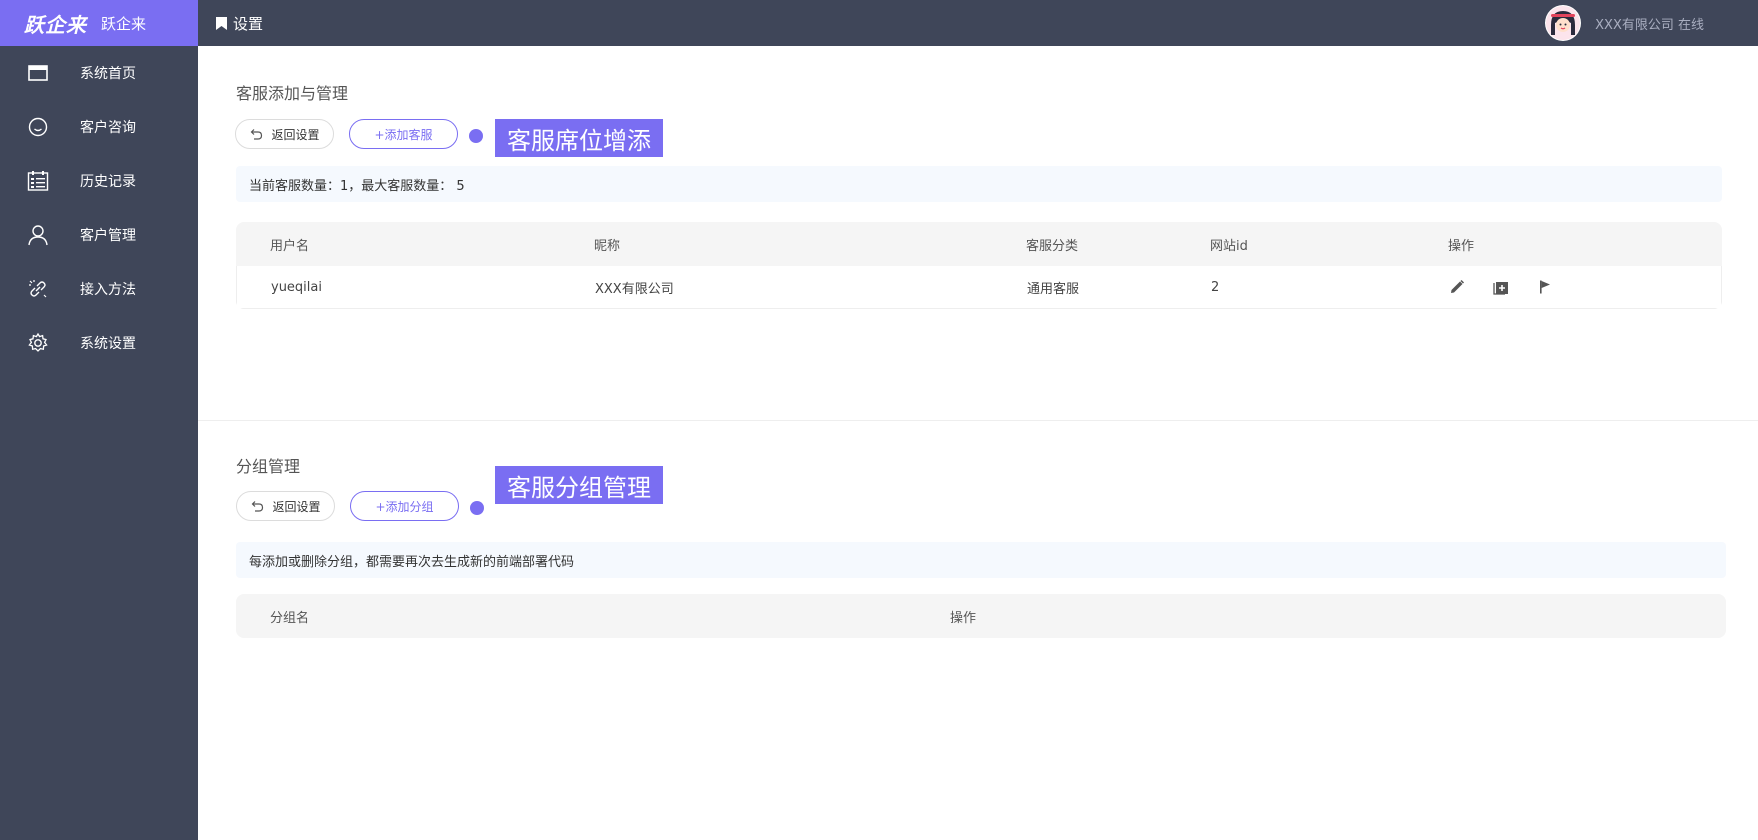 Image resolution: width=1758 pixels, height=840 pixels. What do you see at coordinates (1563, 23) in the screenshot?
I see `avatar` at bounding box center [1563, 23].